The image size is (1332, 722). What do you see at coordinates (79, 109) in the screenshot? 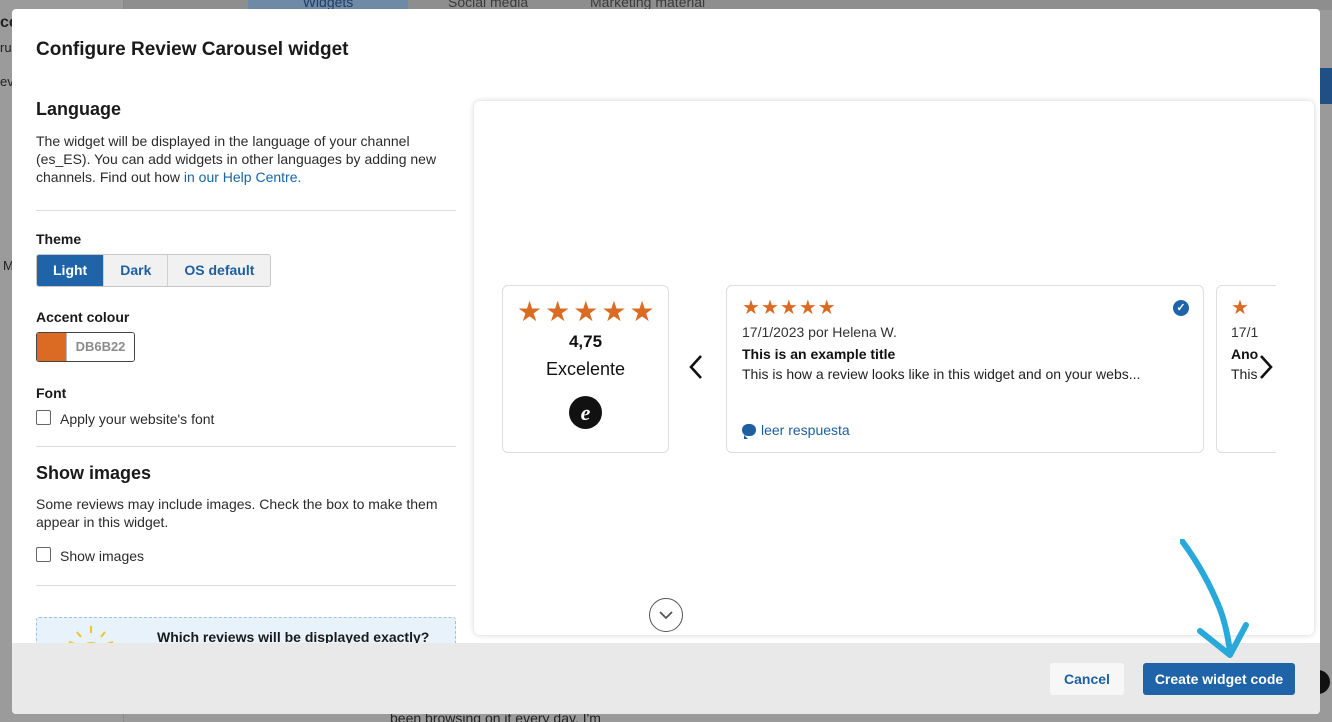
I see `language-heading: Language` at bounding box center [79, 109].